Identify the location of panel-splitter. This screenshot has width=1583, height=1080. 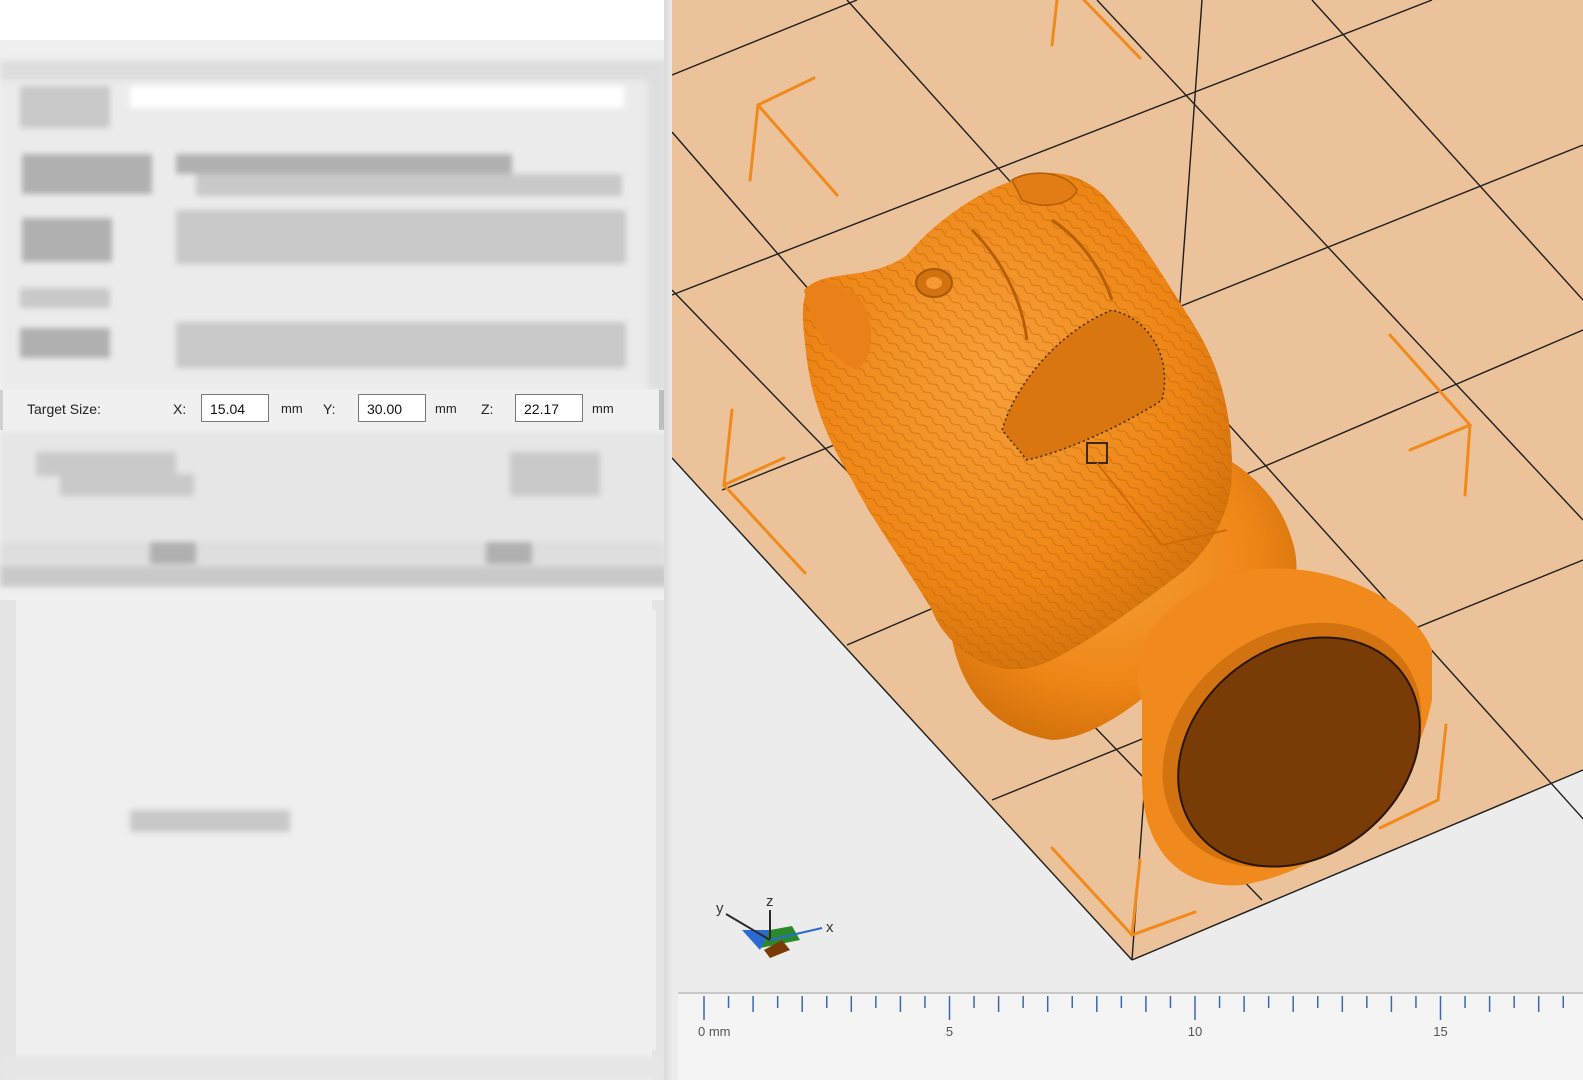
(668, 540).